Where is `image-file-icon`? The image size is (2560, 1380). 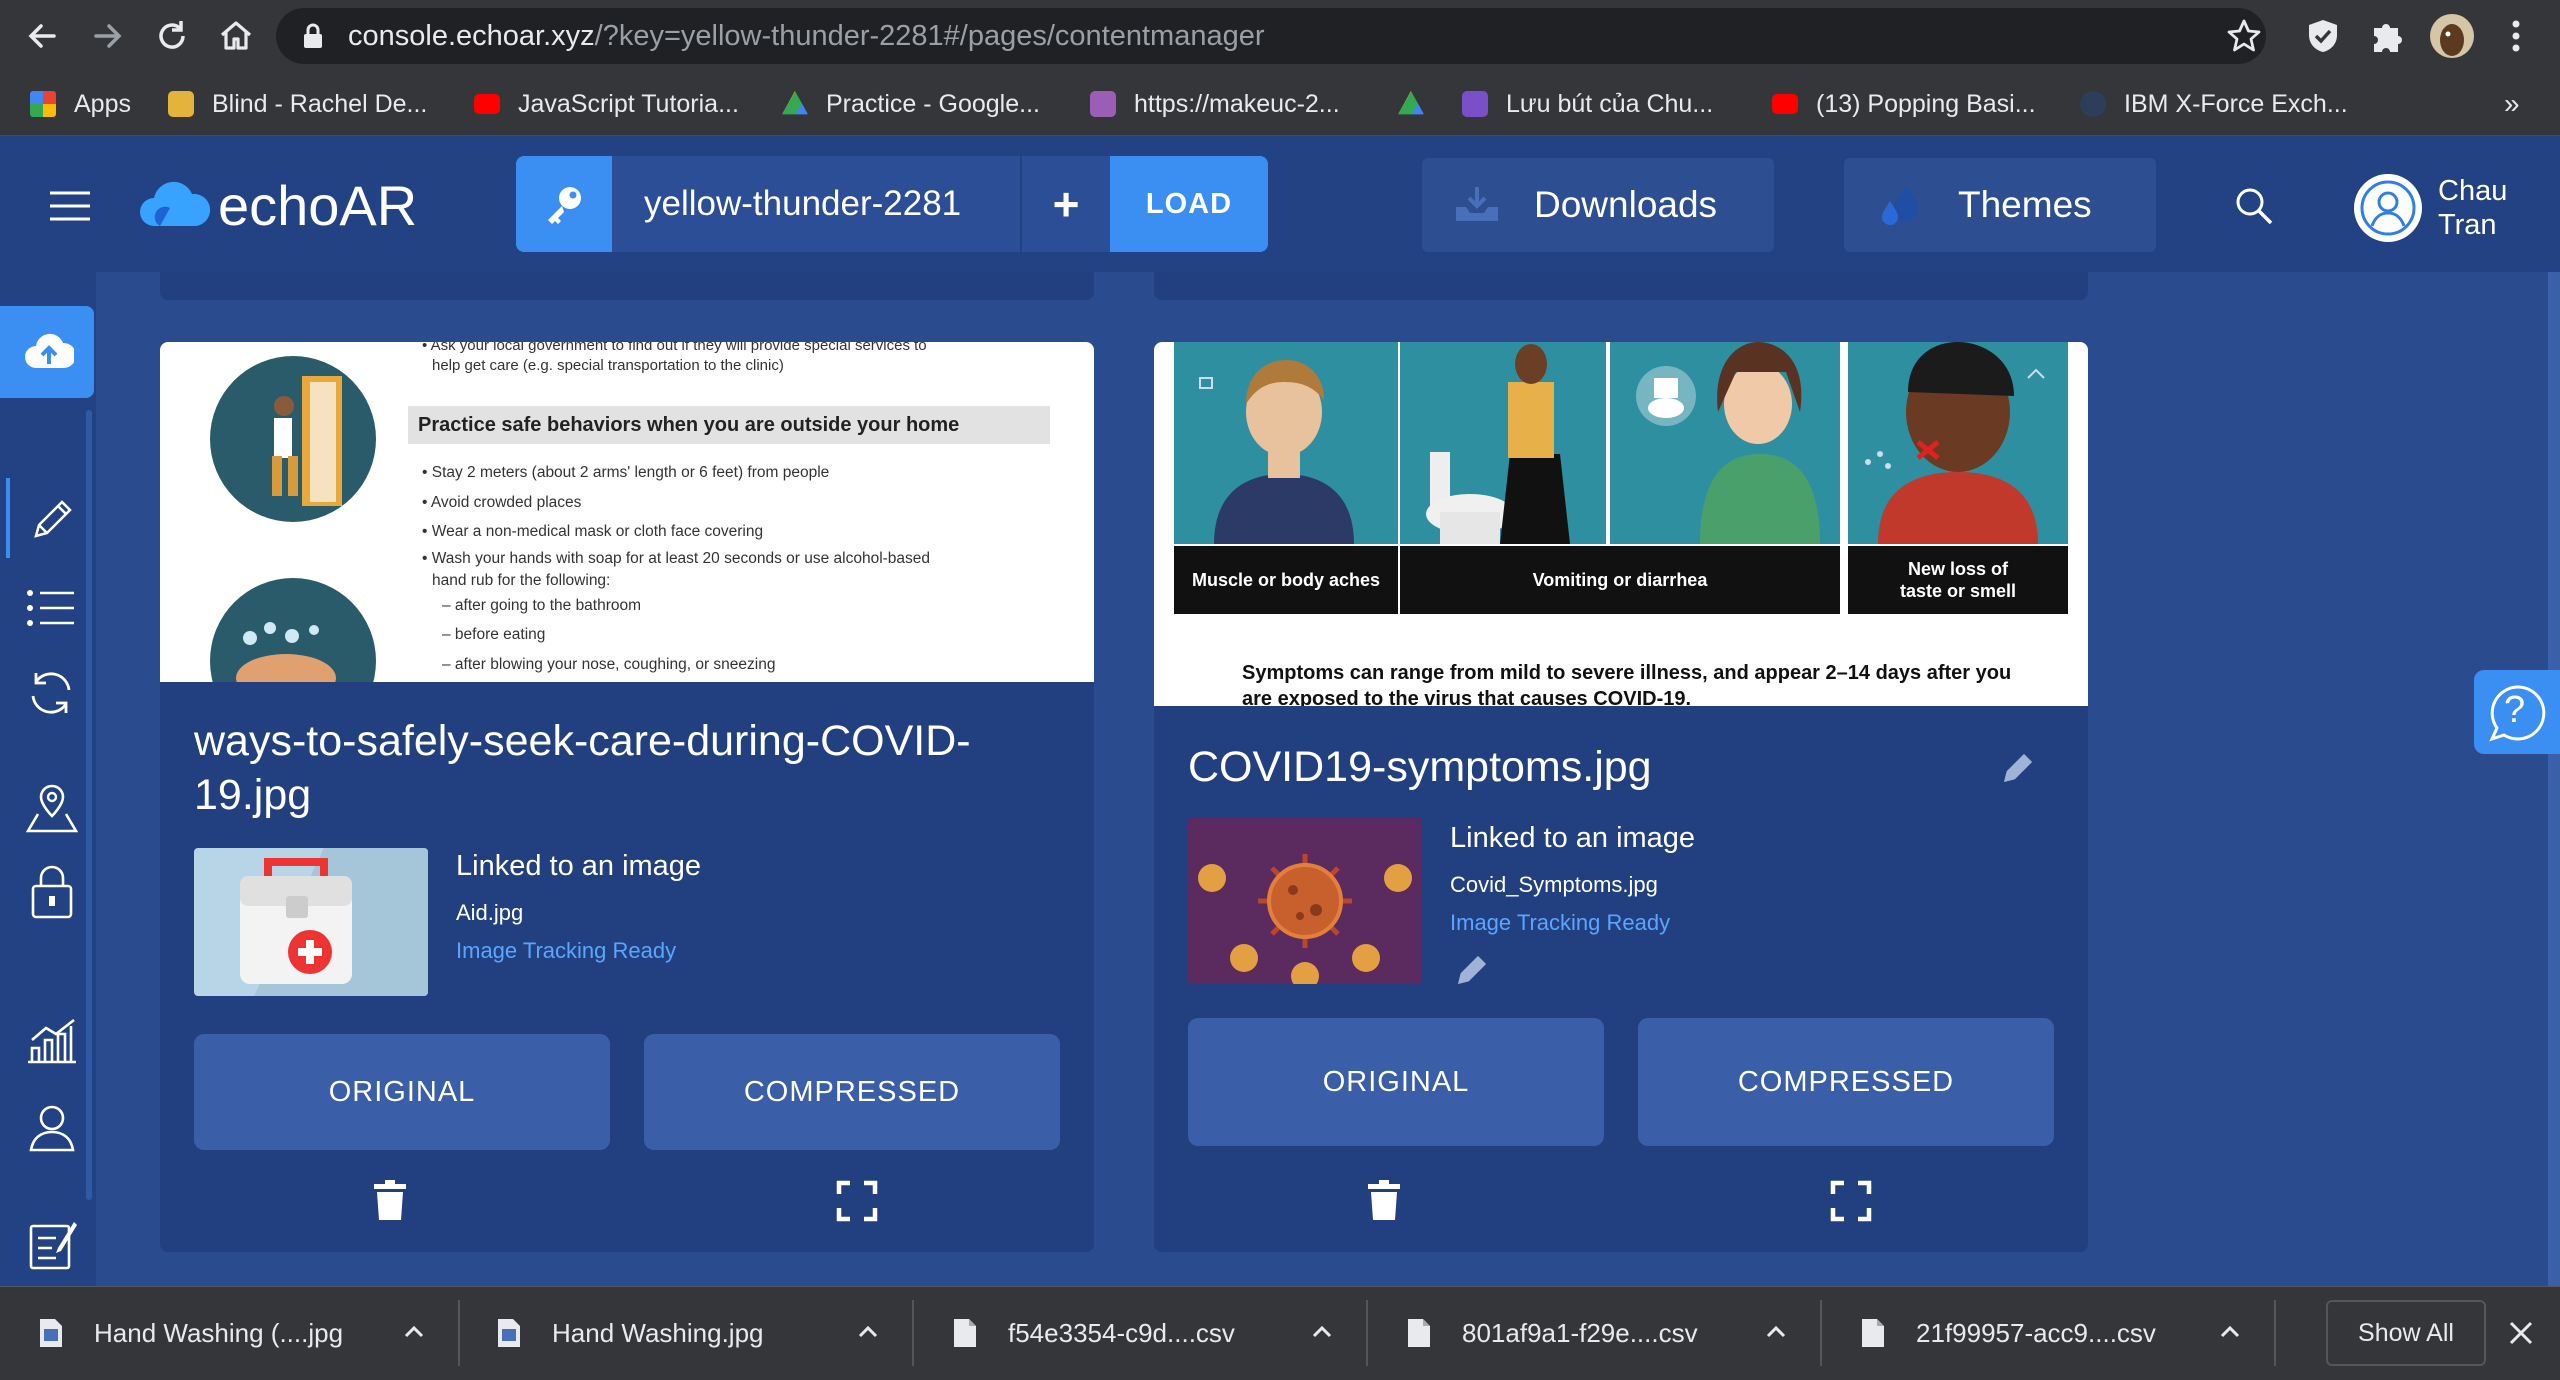 image-file-icon is located at coordinates (51, 1333).